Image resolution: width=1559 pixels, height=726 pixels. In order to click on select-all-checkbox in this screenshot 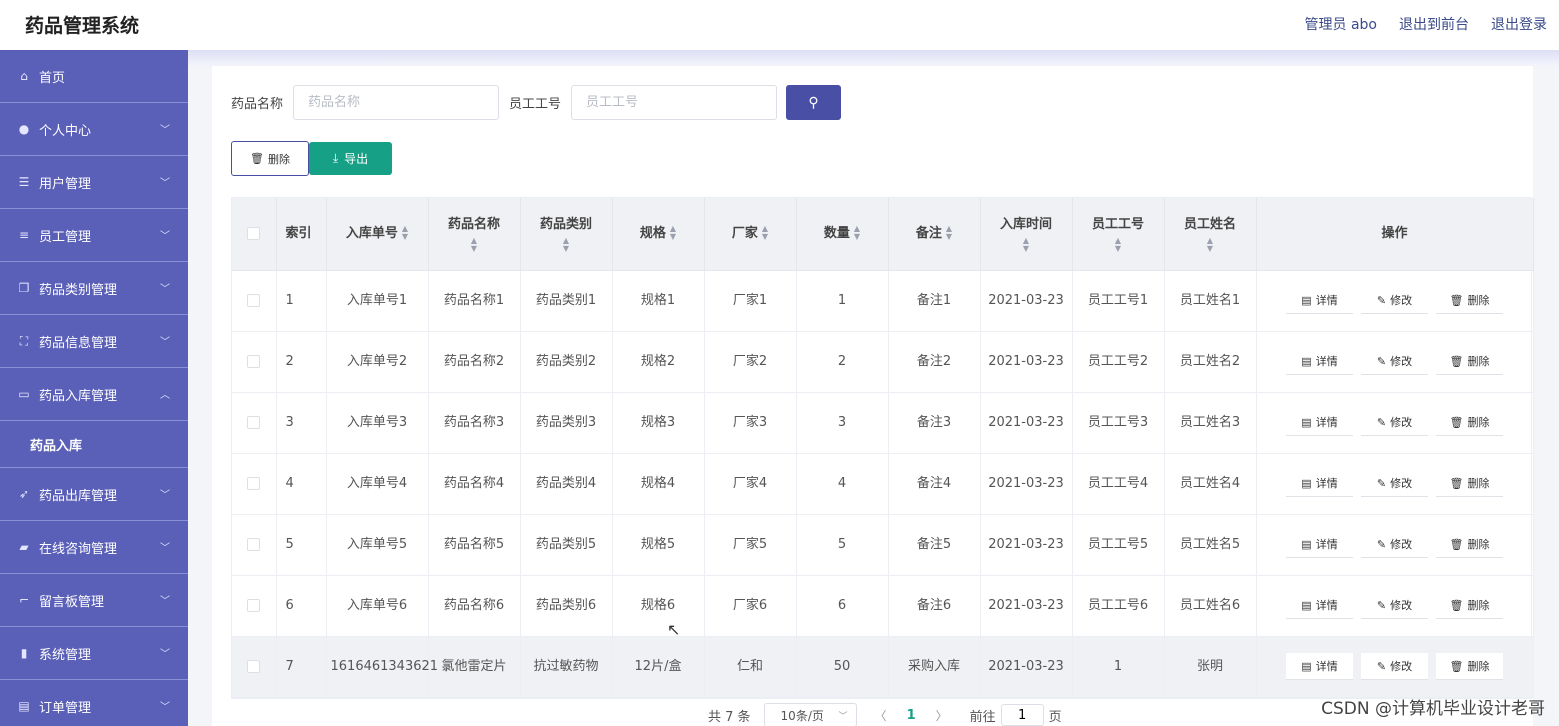, I will do `click(254, 233)`.